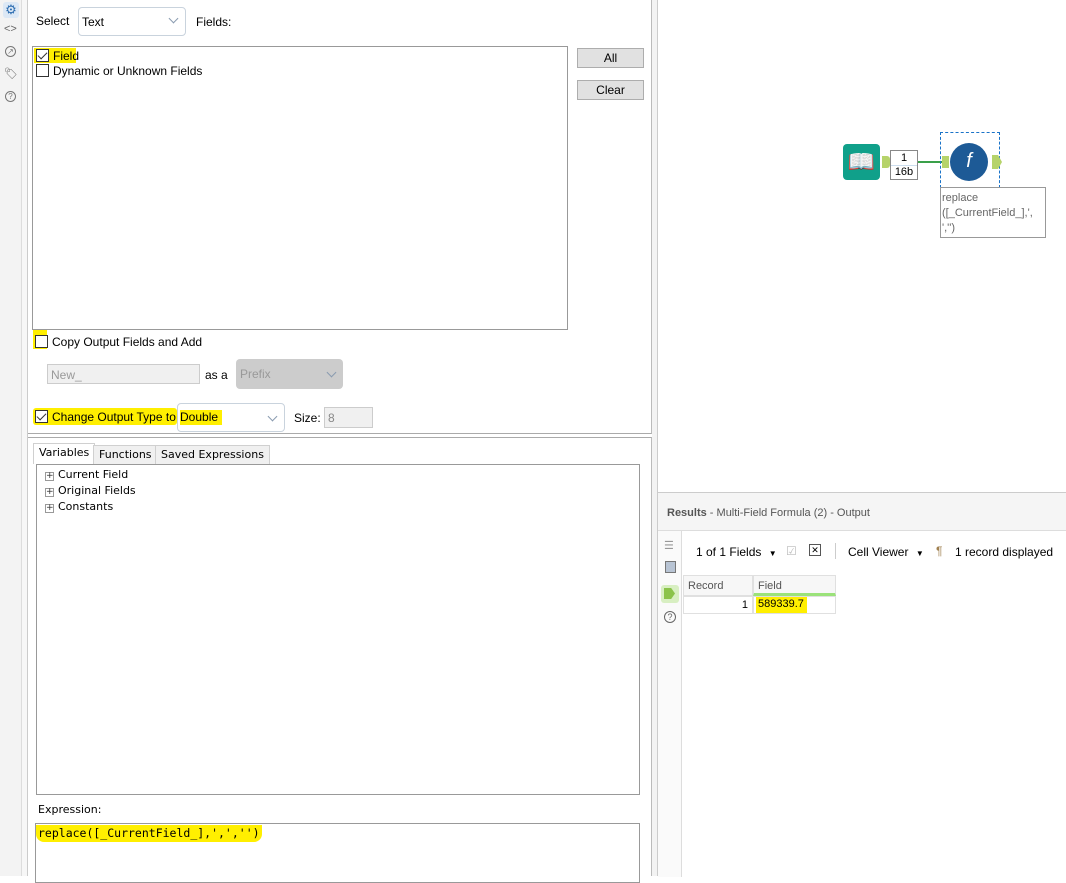 Image resolution: width=1066 pixels, height=883 pixels. What do you see at coordinates (835, 551) in the screenshot?
I see `divider` at bounding box center [835, 551].